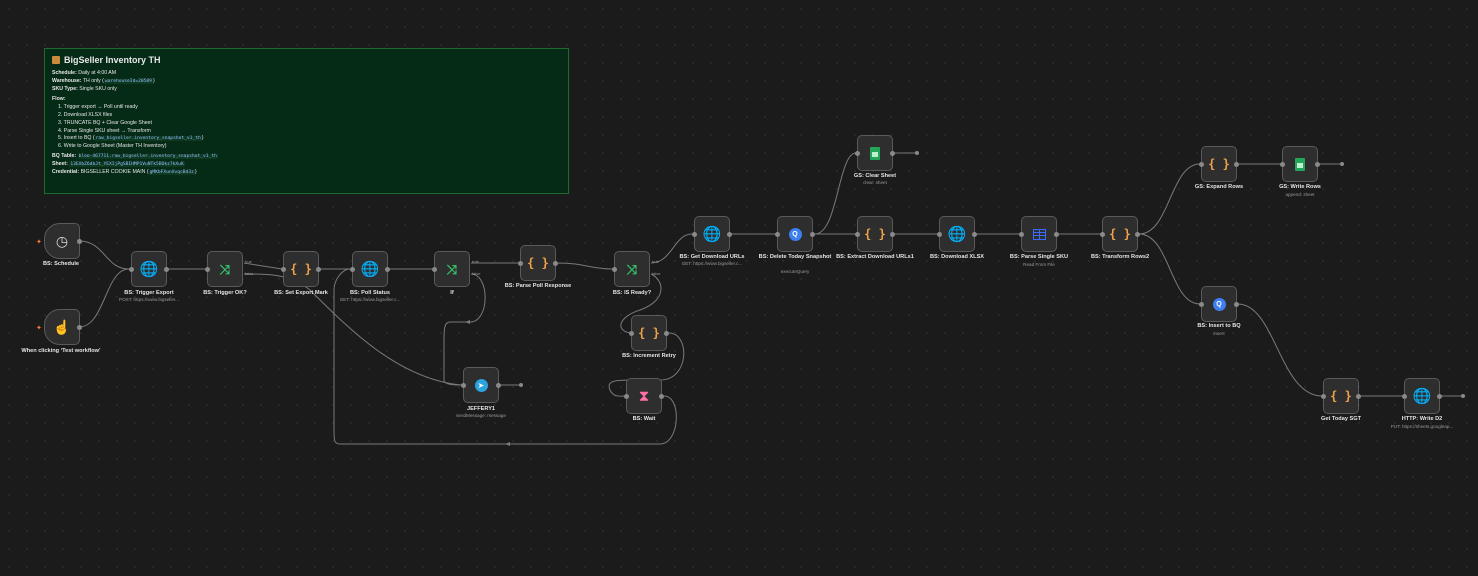 Image resolution: width=1478 pixels, height=576 pixels. I want to click on node-insert-to-bq: Q, so click(1219, 304).